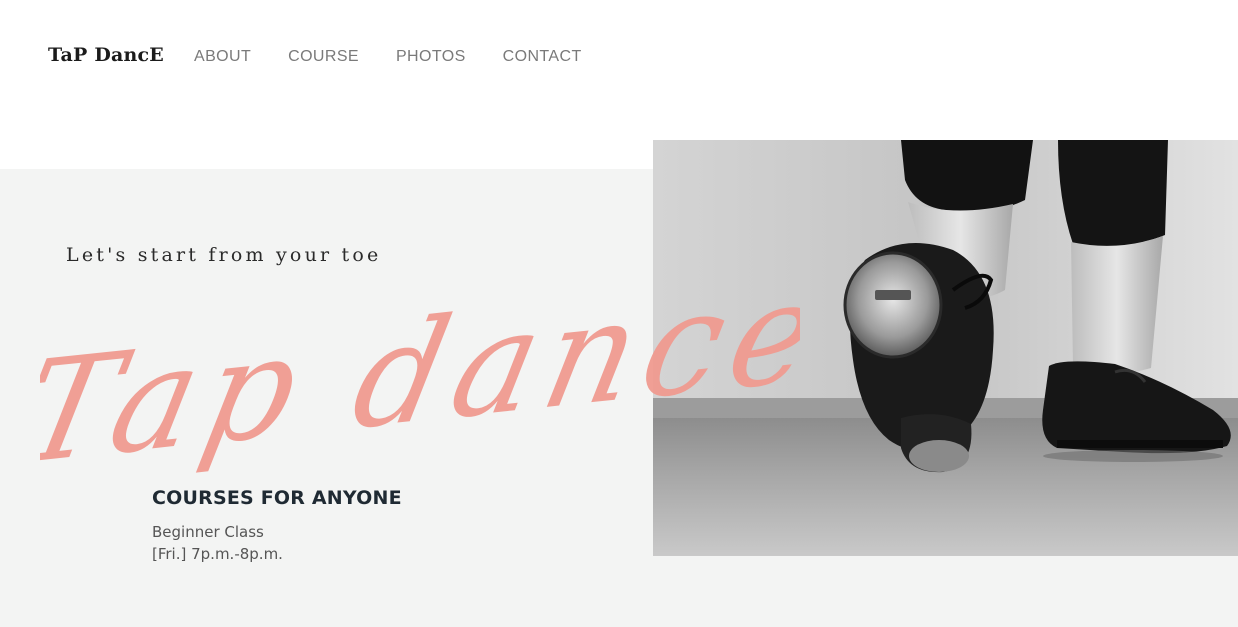  I want to click on course-class-name: Beginner Class, so click(208, 532).